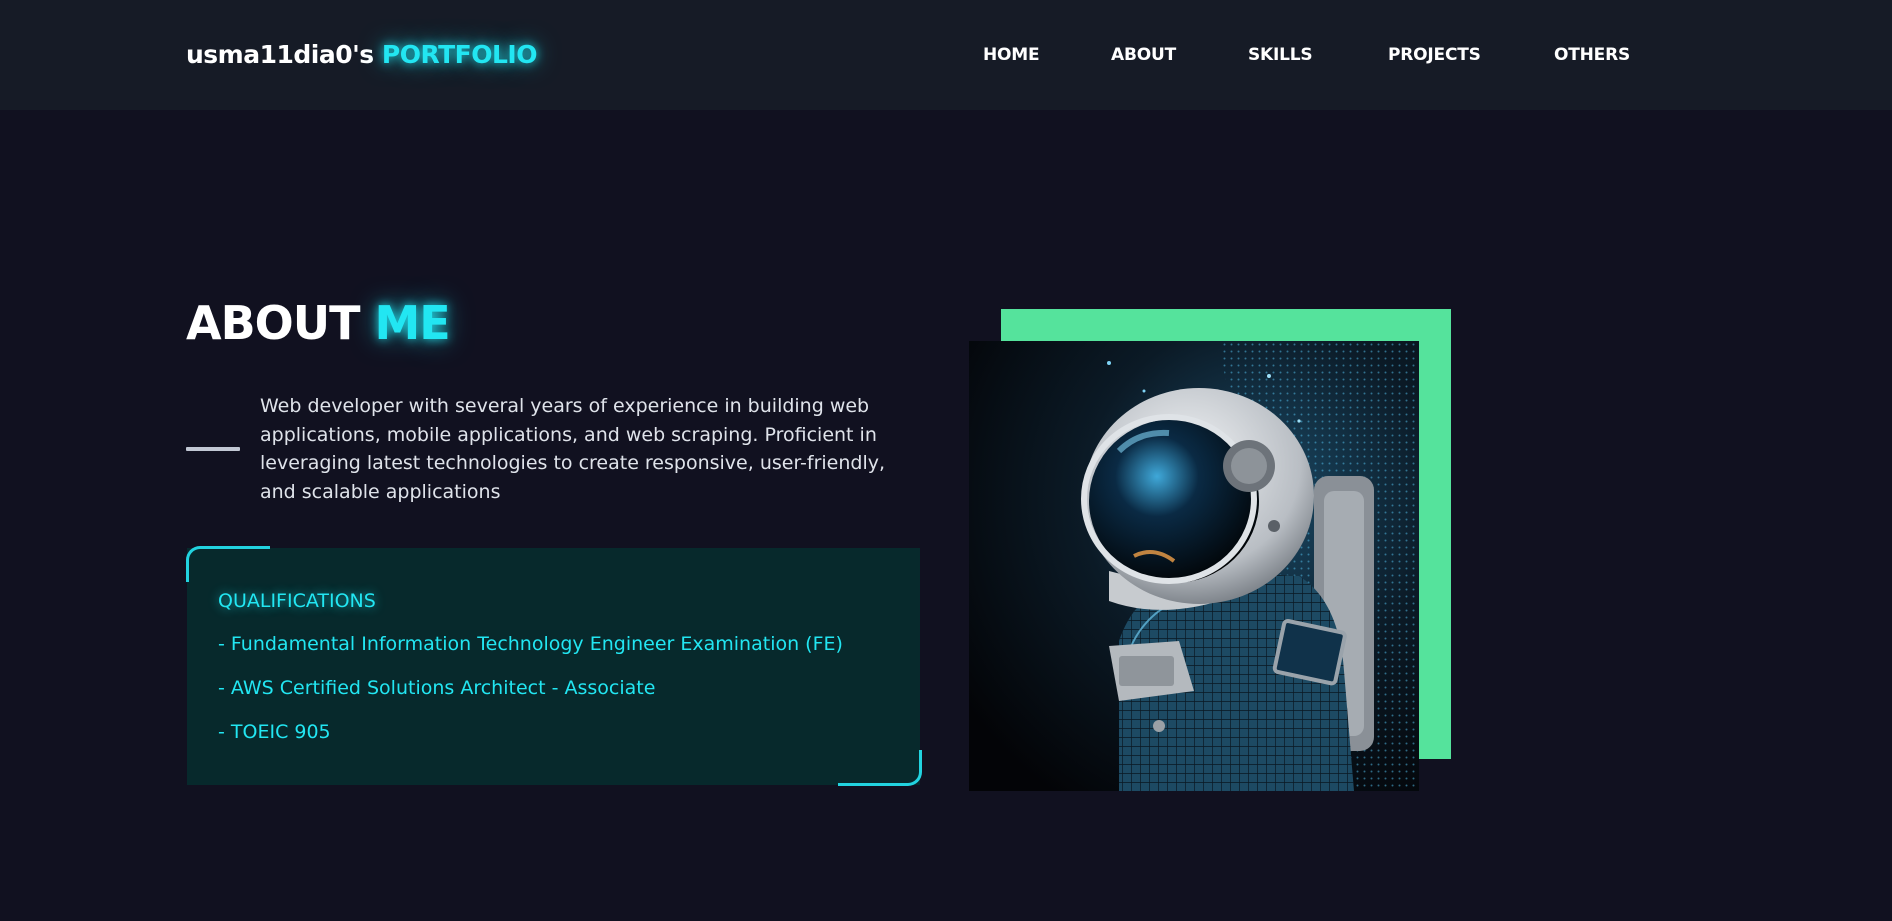  I want to click on card-corner-bottom-right, so click(880, 768).